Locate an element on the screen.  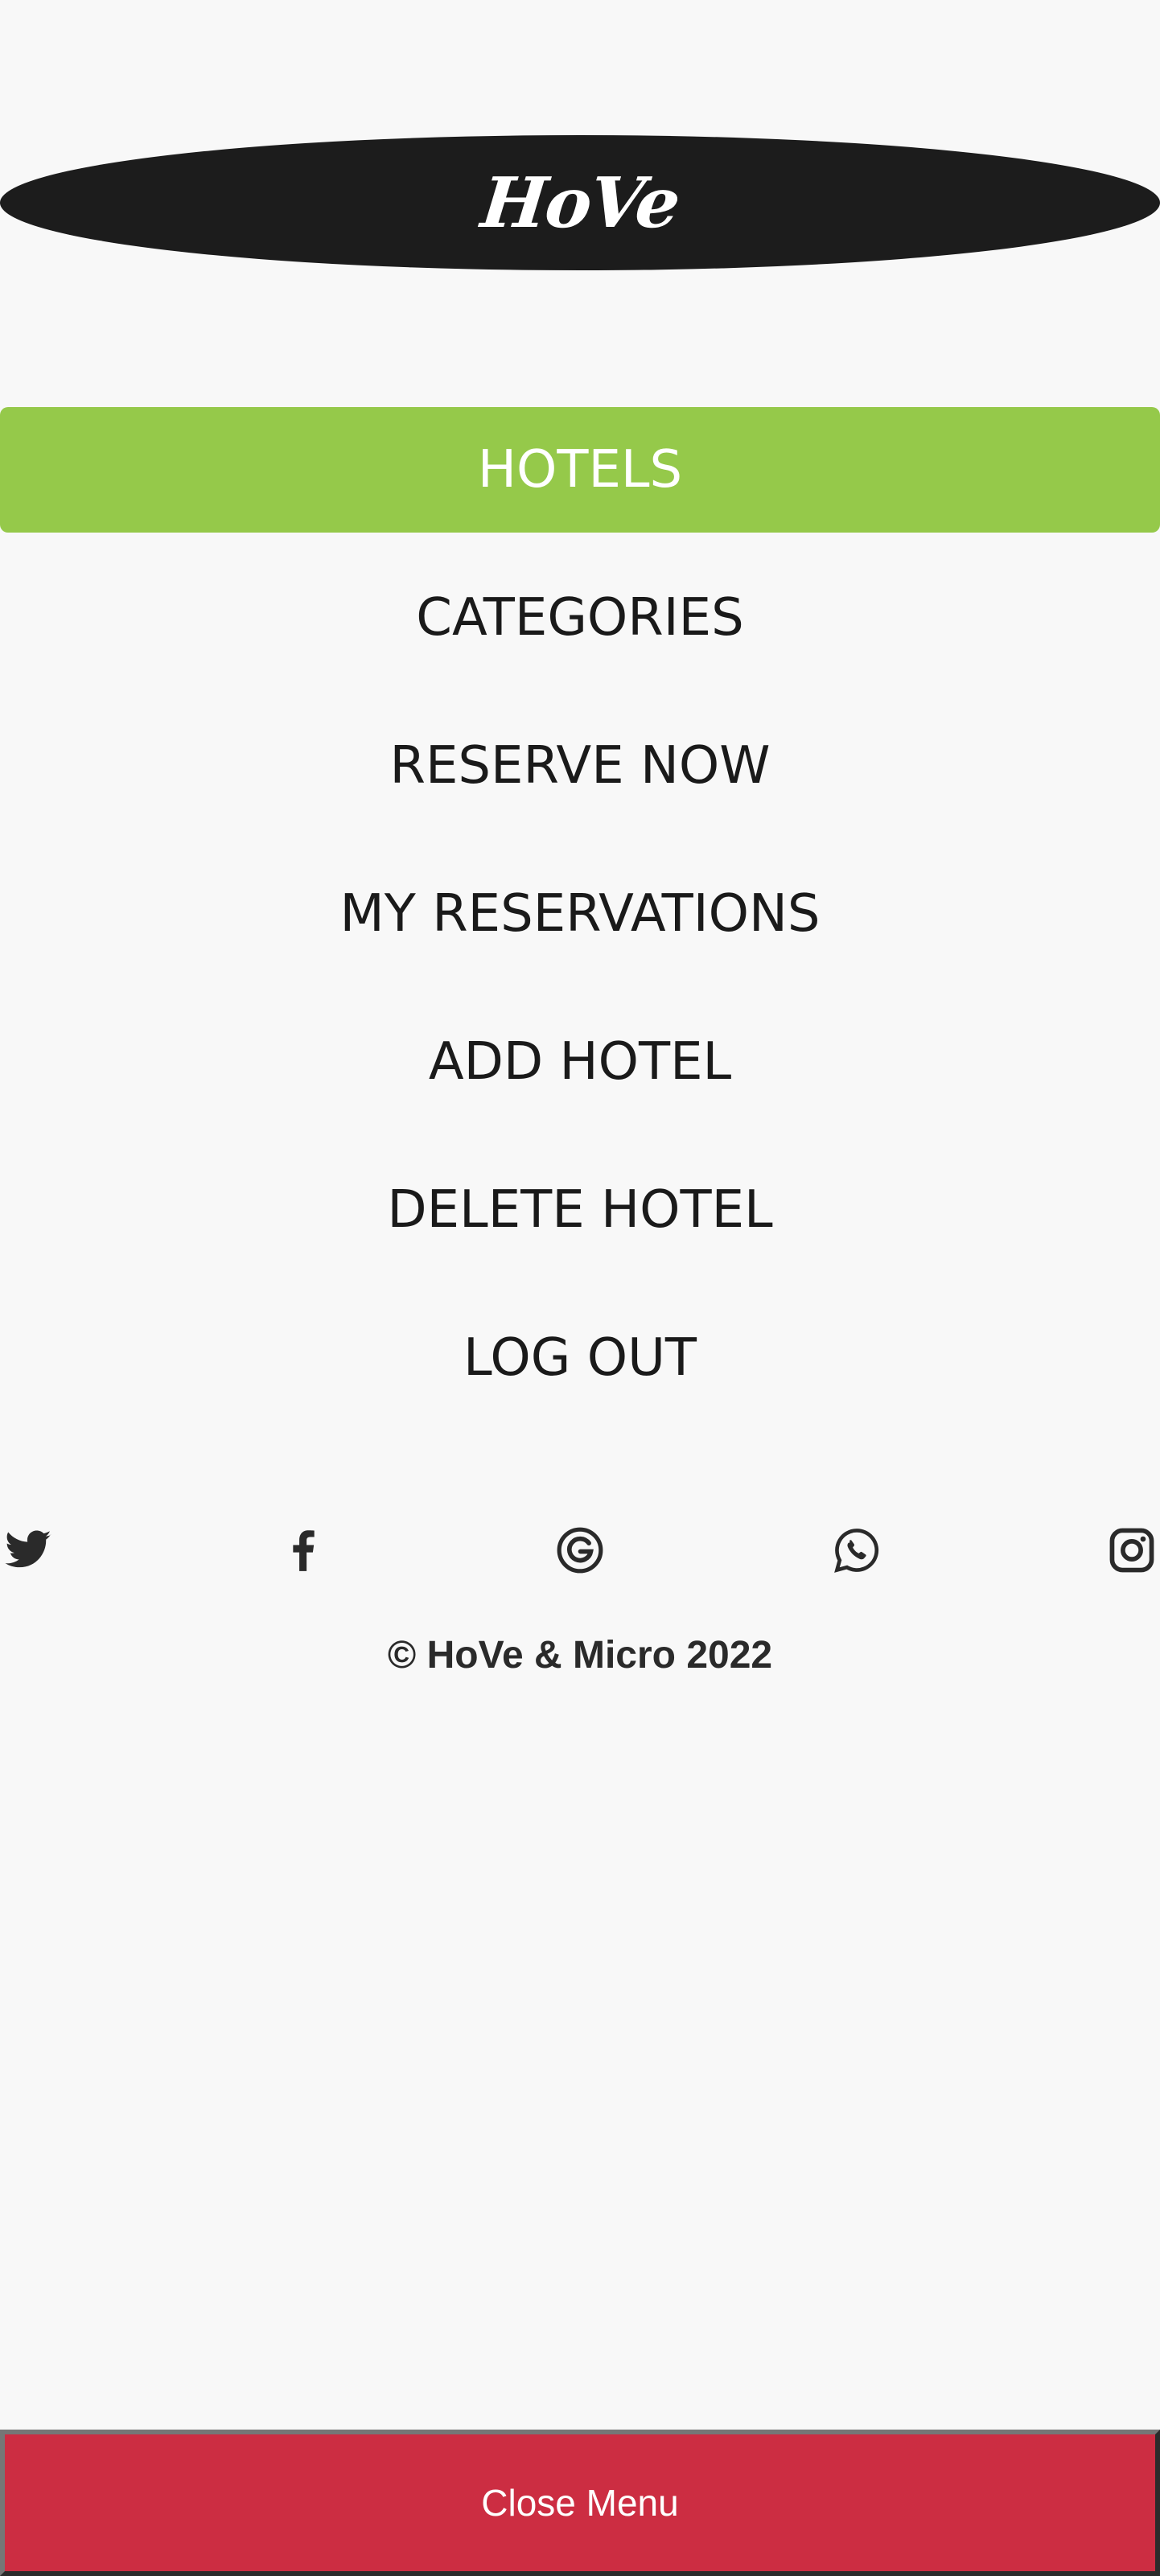
nav-item-hotels: HOTELS is located at coordinates (580, 470).